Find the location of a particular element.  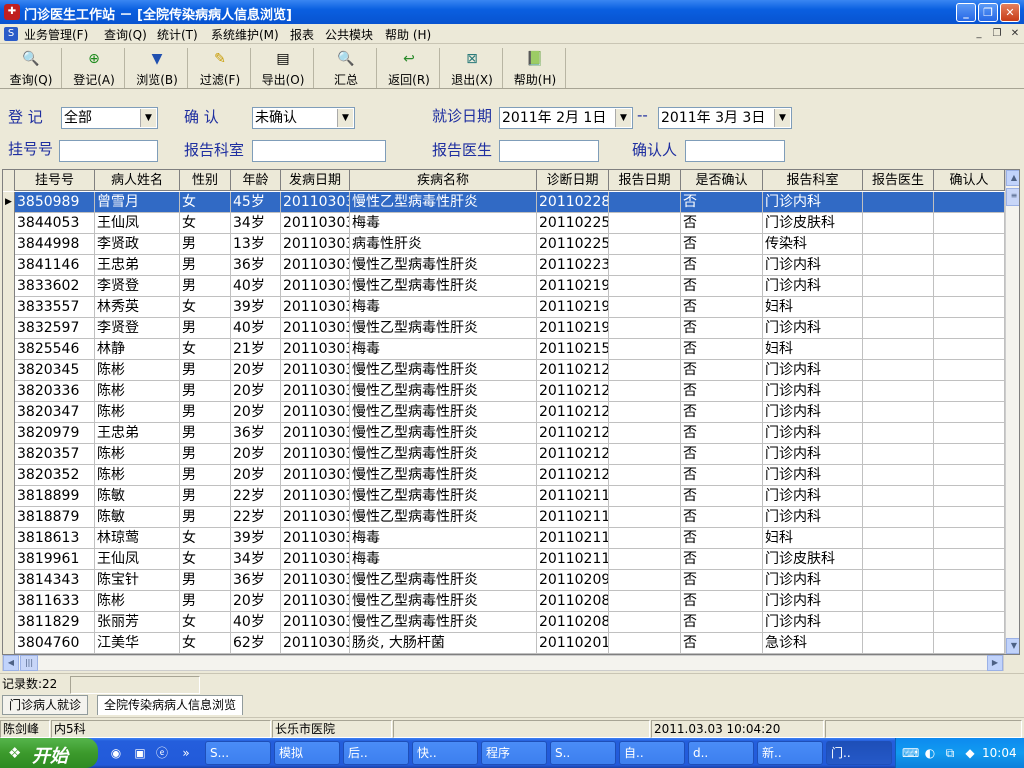

taskbar-item: 新.. is located at coordinates (790, 753).